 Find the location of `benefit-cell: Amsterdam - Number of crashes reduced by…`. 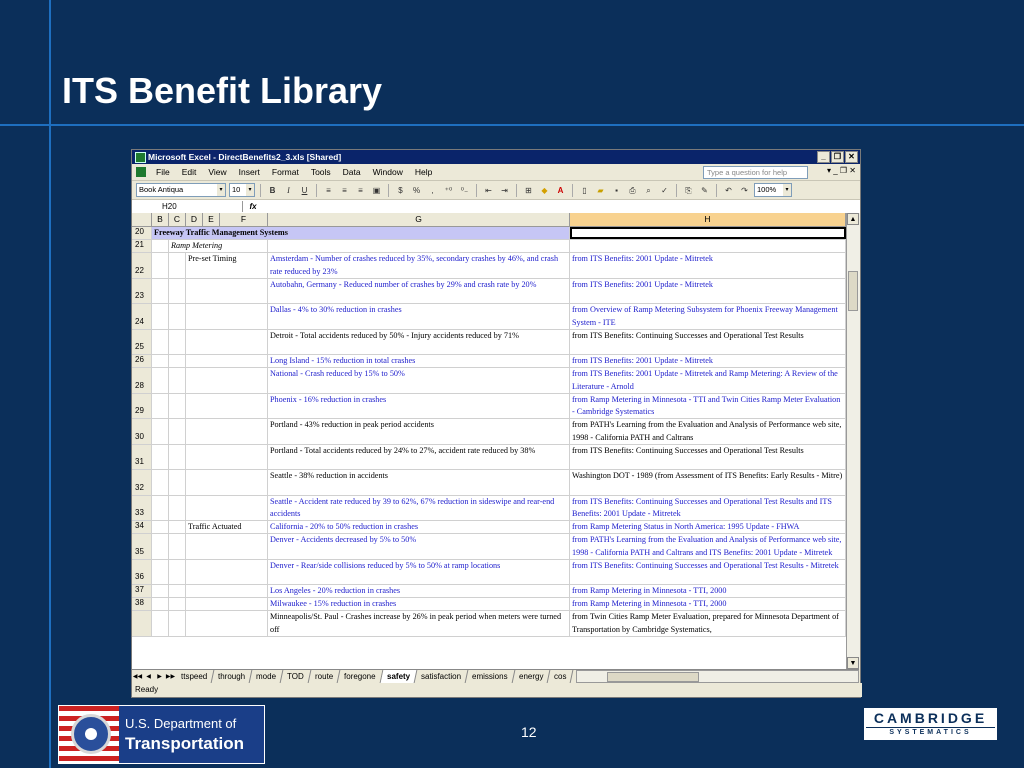

benefit-cell: Amsterdam - Number of crashes reduced by… is located at coordinates (419, 265).